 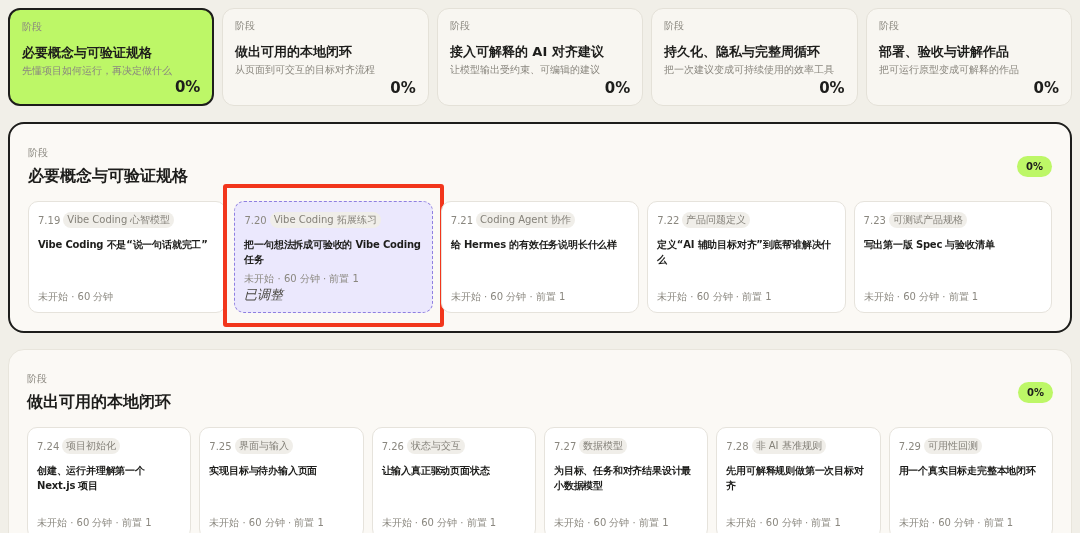 I want to click on lesson-date: 7.19, so click(x=49, y=220).